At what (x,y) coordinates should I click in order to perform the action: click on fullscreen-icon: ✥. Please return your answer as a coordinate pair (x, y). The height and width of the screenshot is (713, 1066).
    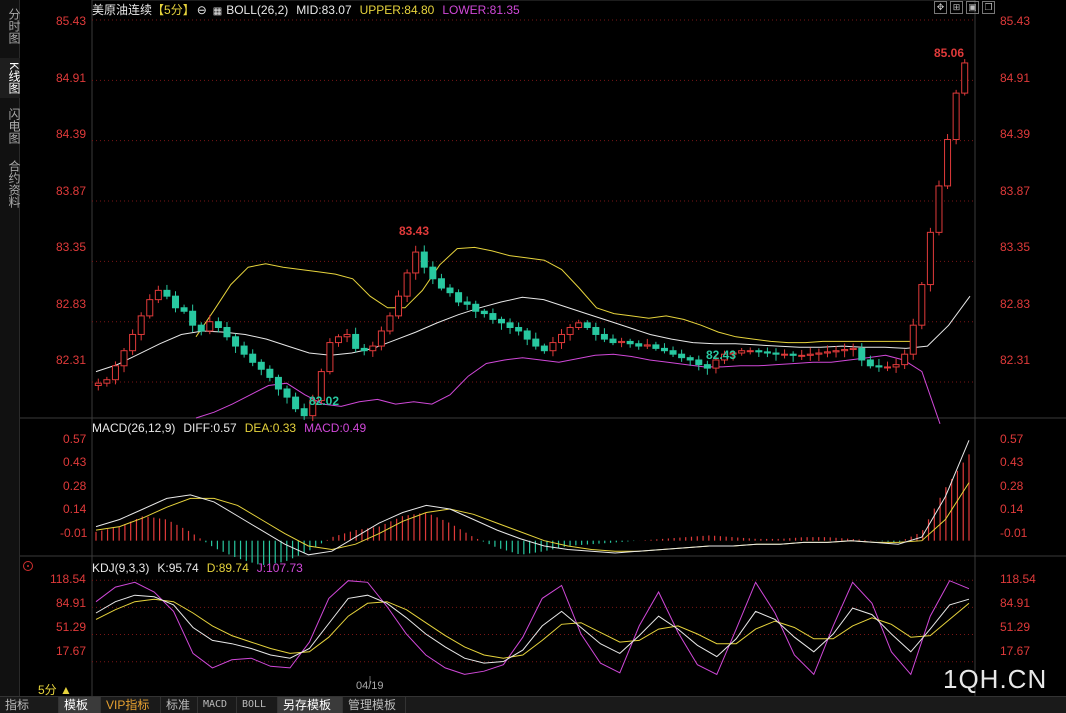
    Looking at the image, I should click on (940, 7).